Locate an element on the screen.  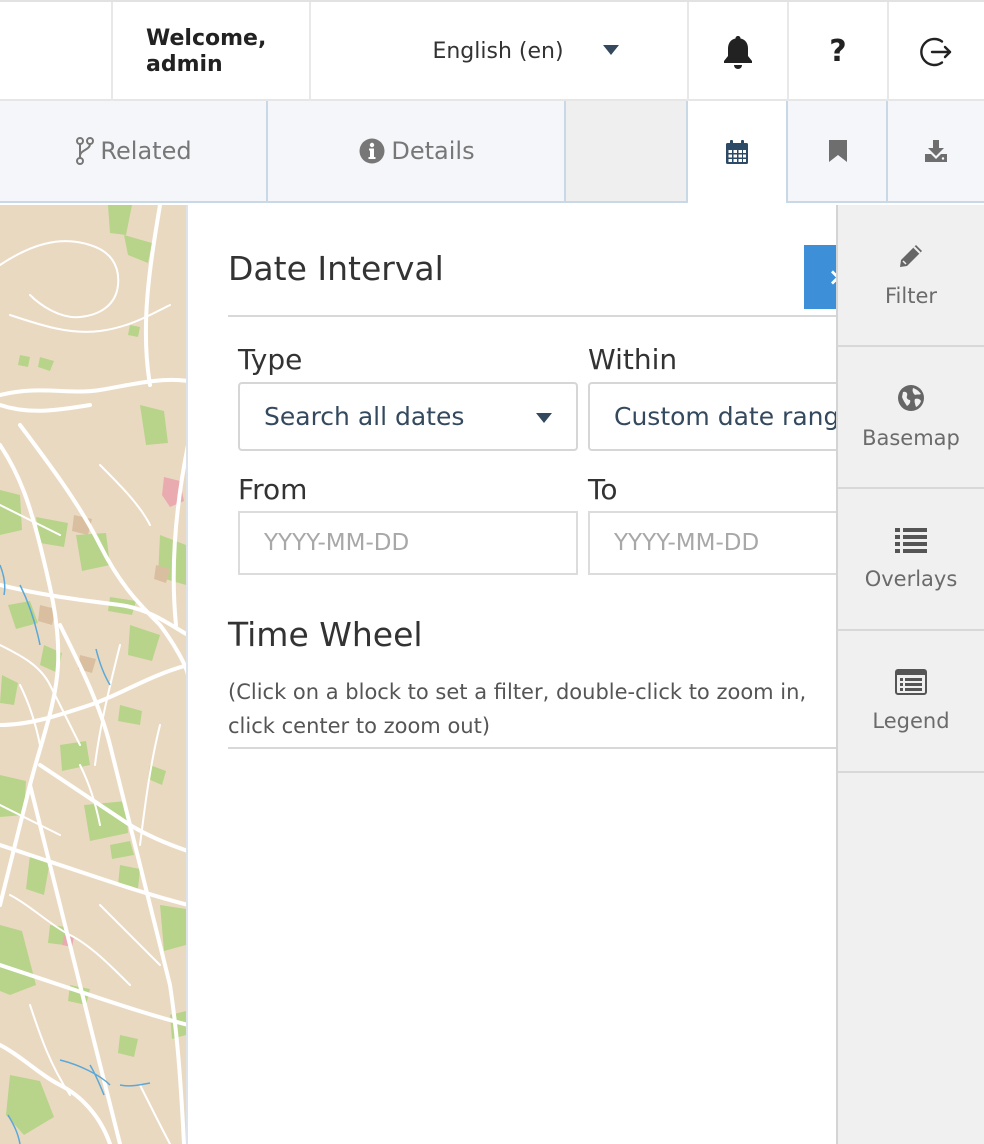
tab-empty is located at coordinates (626, 152).